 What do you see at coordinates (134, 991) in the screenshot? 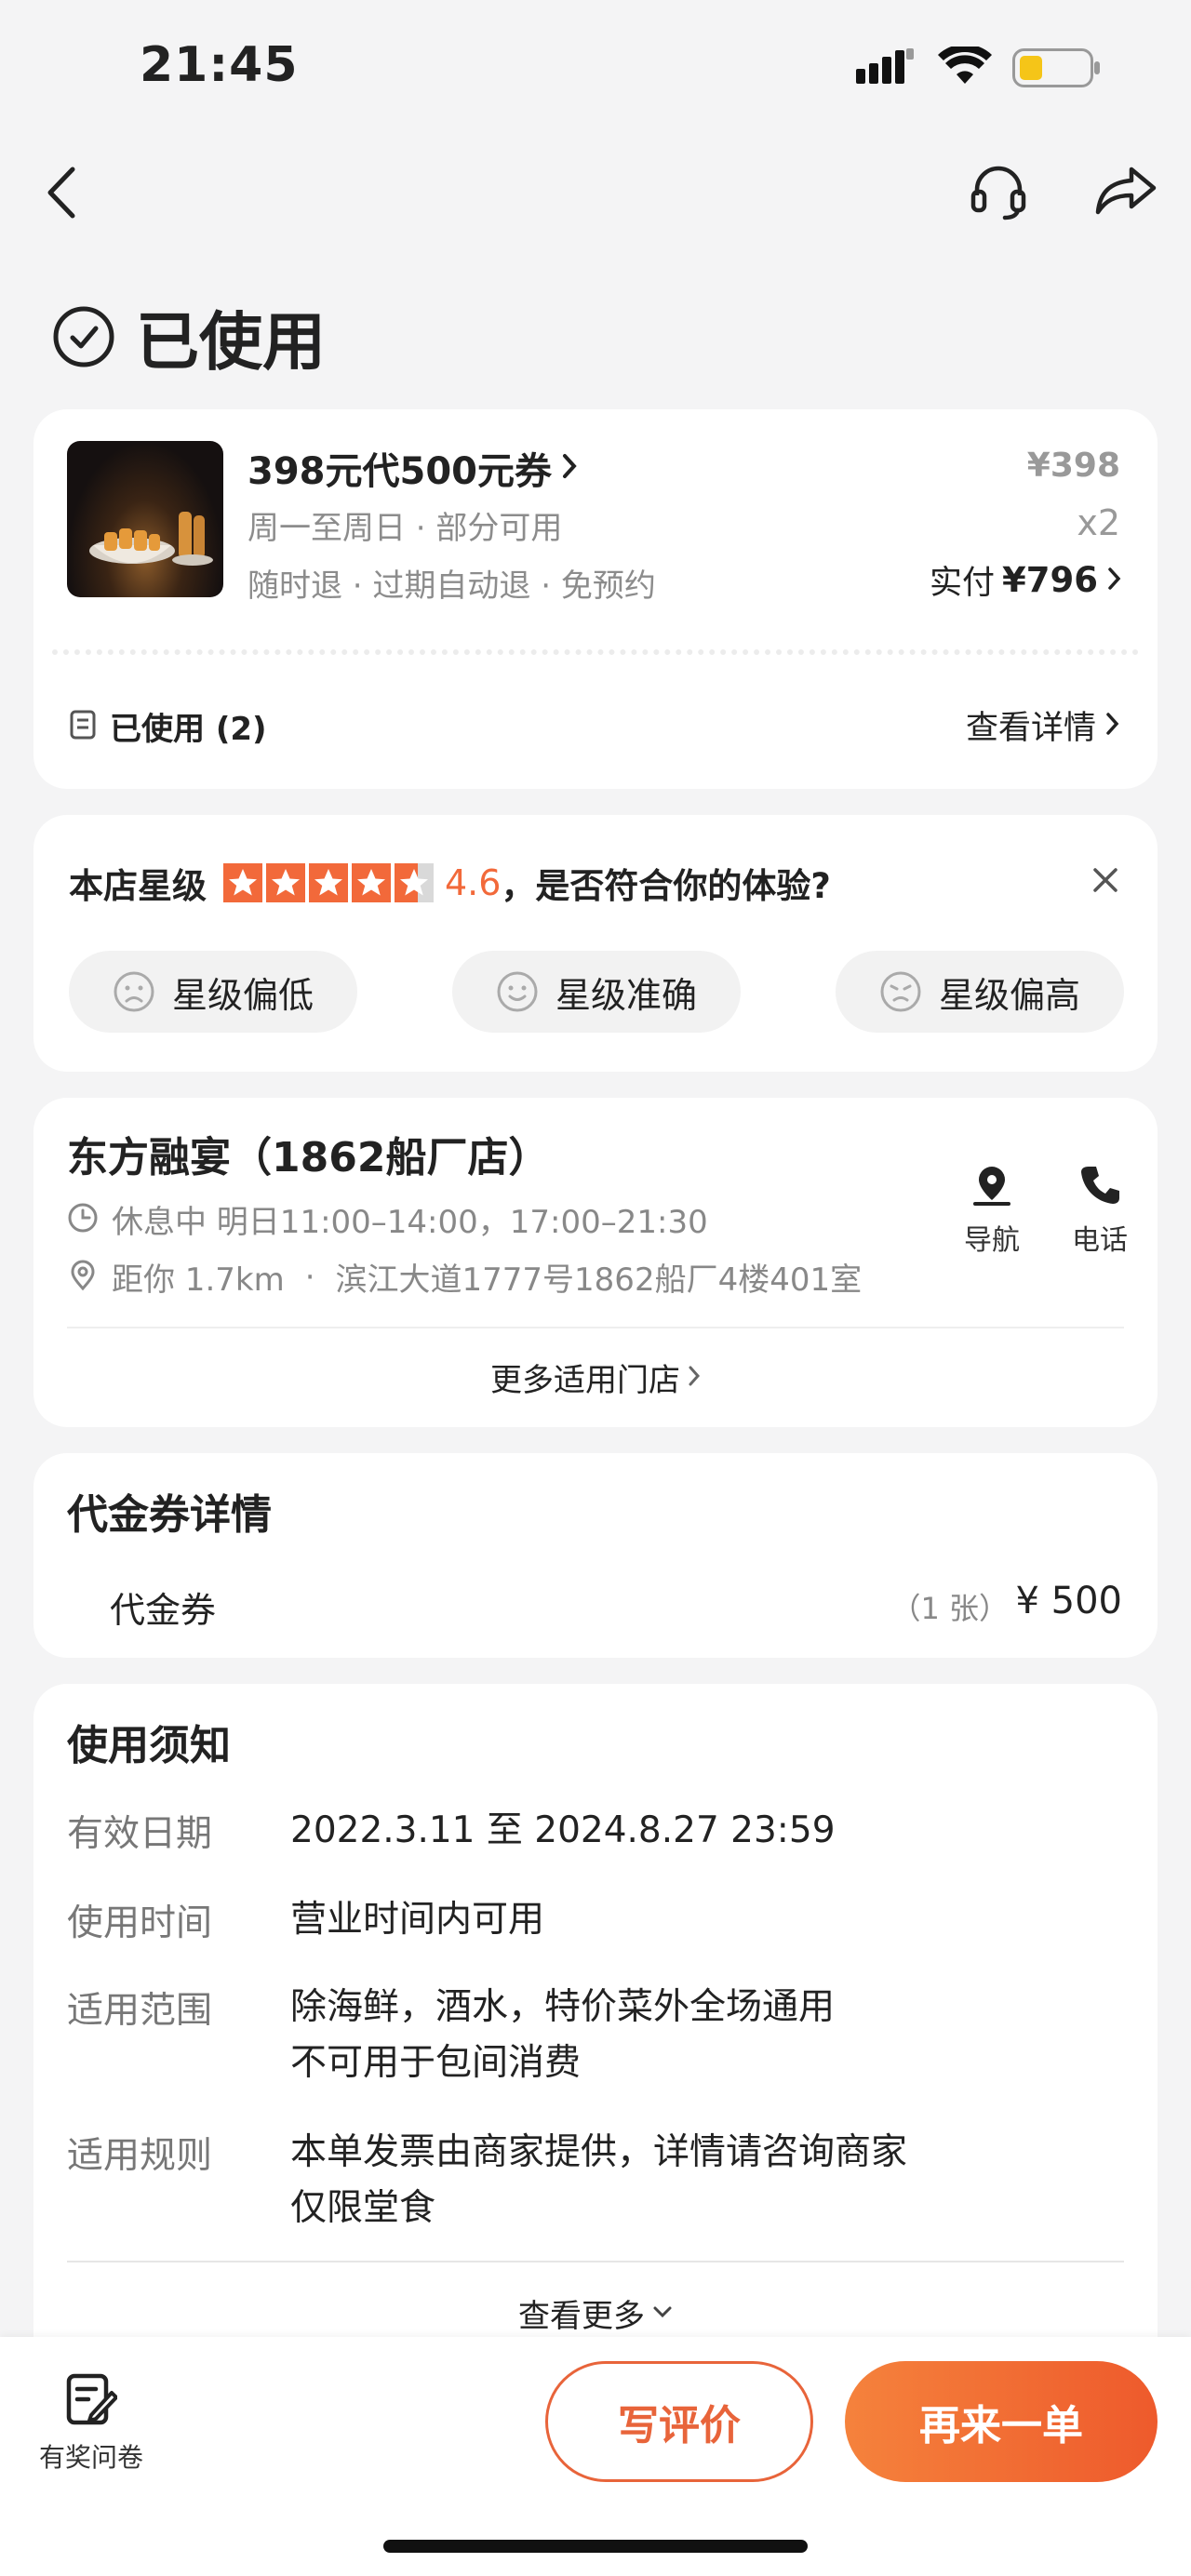
I see `sad-face-icon` at bounding box center [134, 991].